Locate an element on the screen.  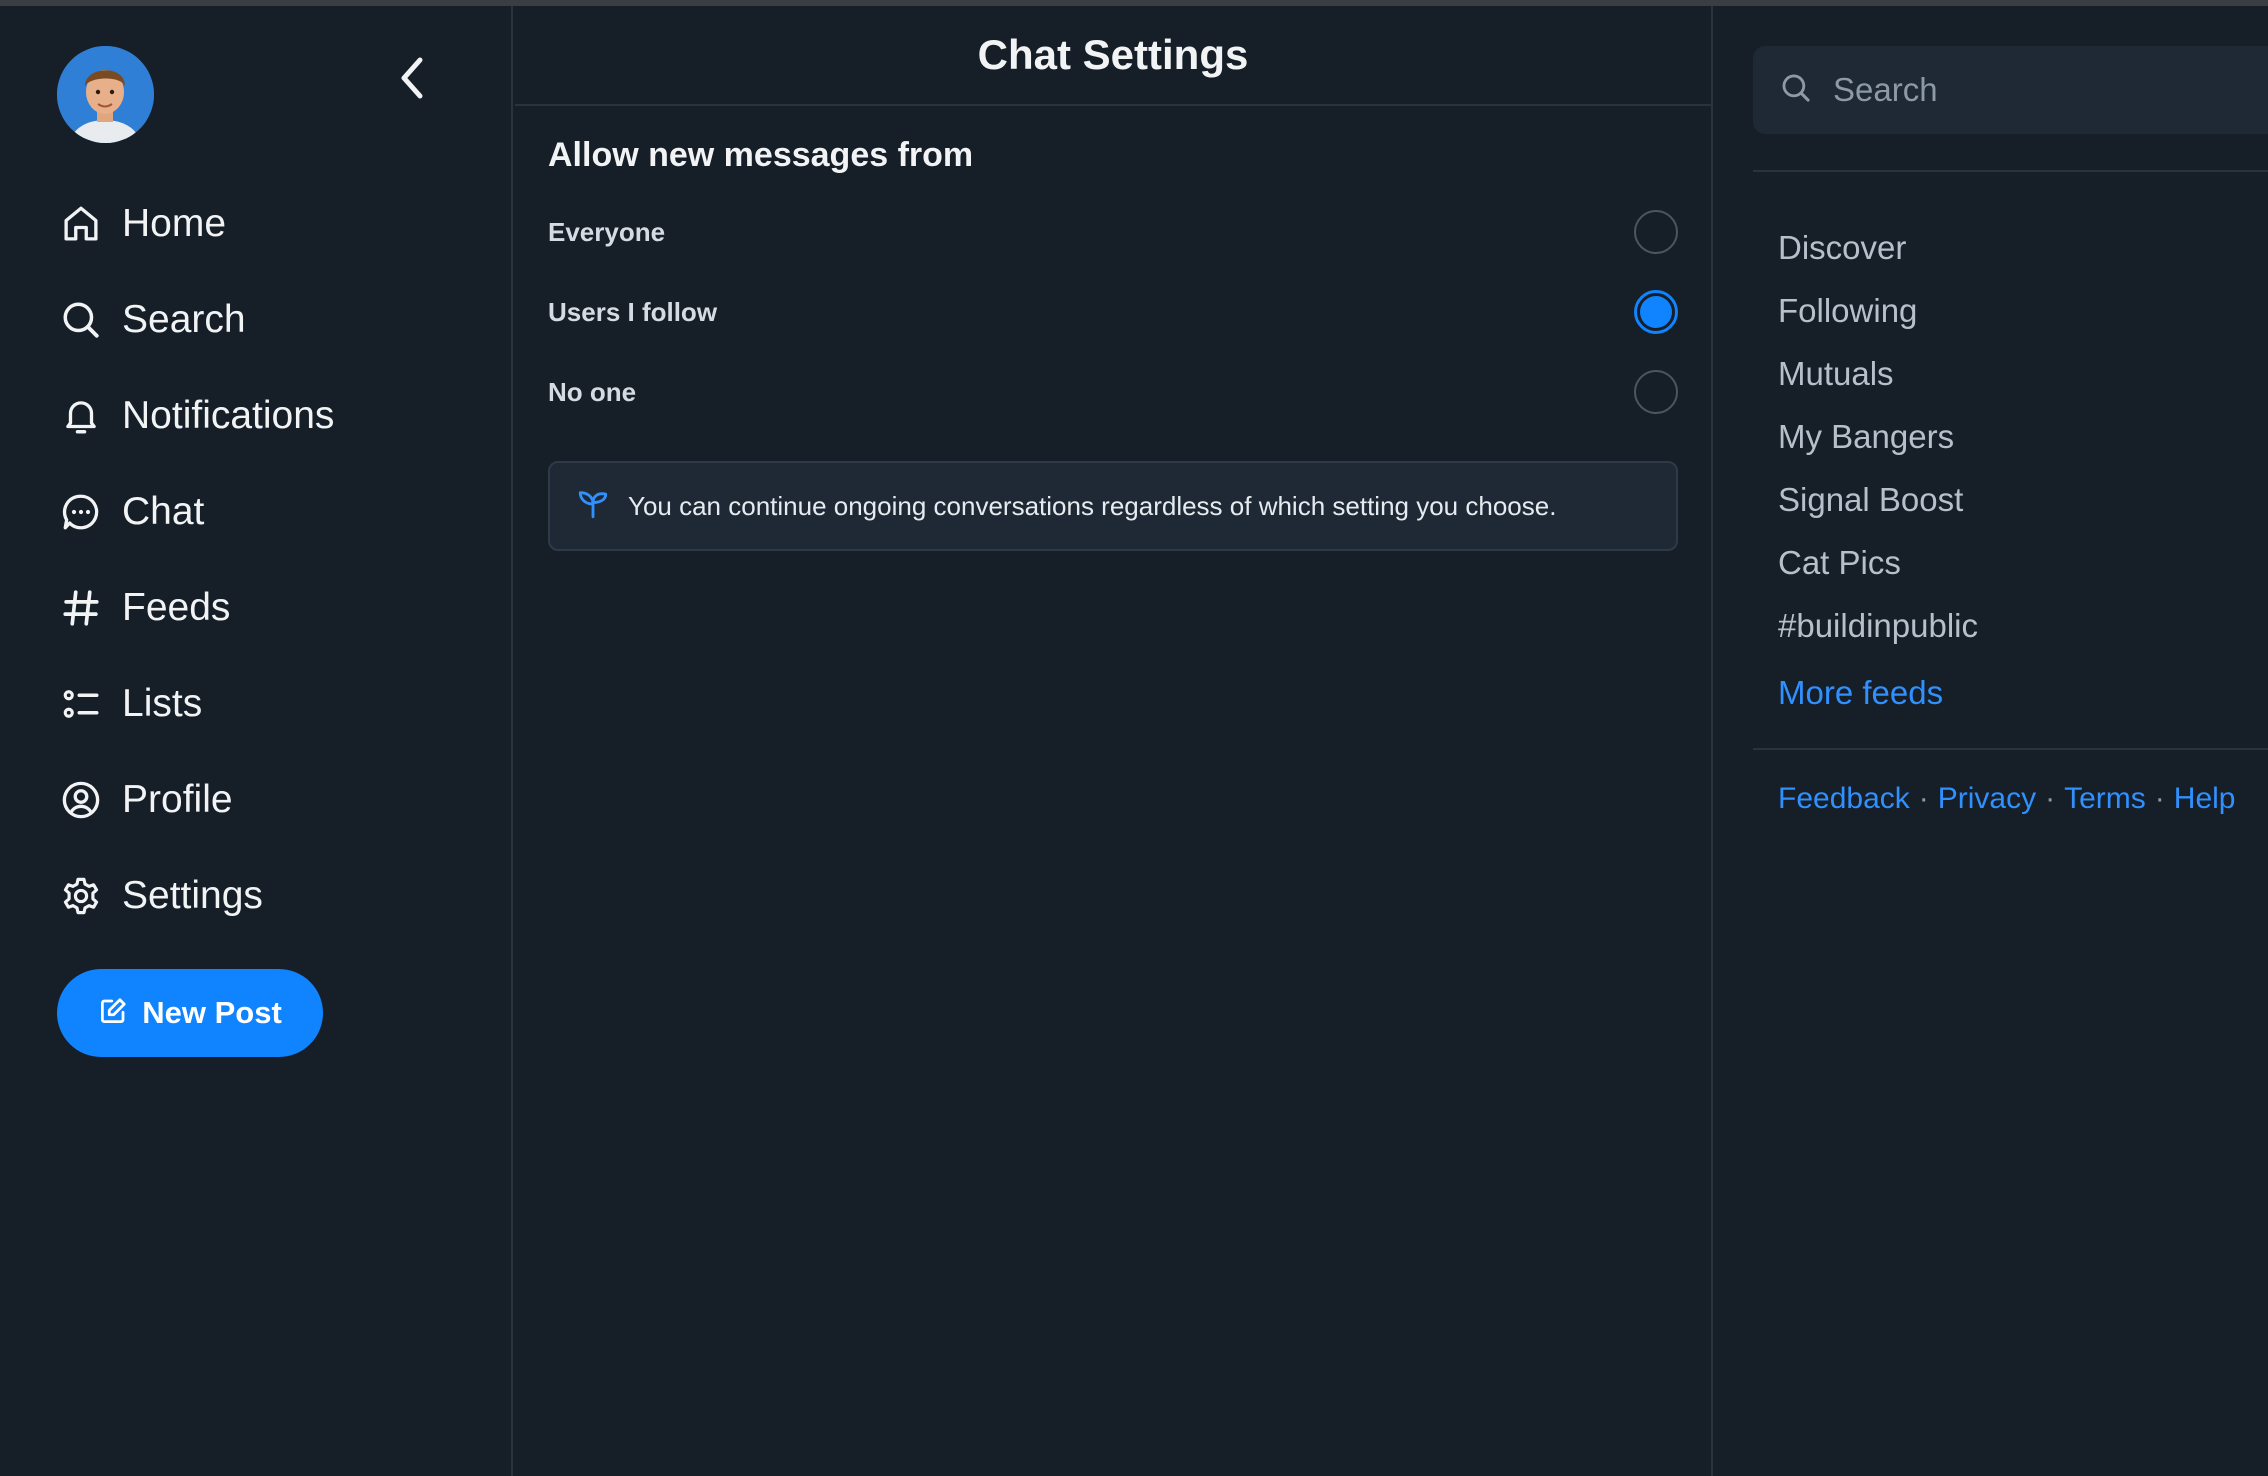
avatar is located at coordinates (105, 94).